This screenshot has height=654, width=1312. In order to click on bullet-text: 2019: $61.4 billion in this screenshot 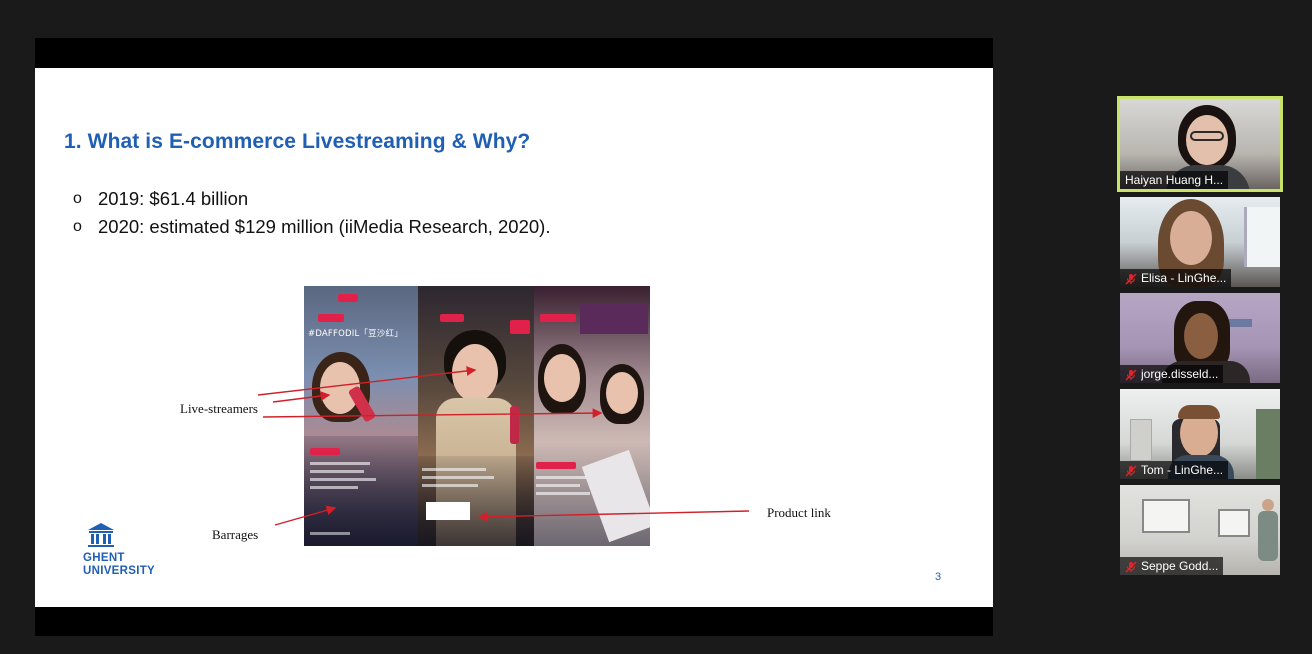, I will do `click(173, 198)`.